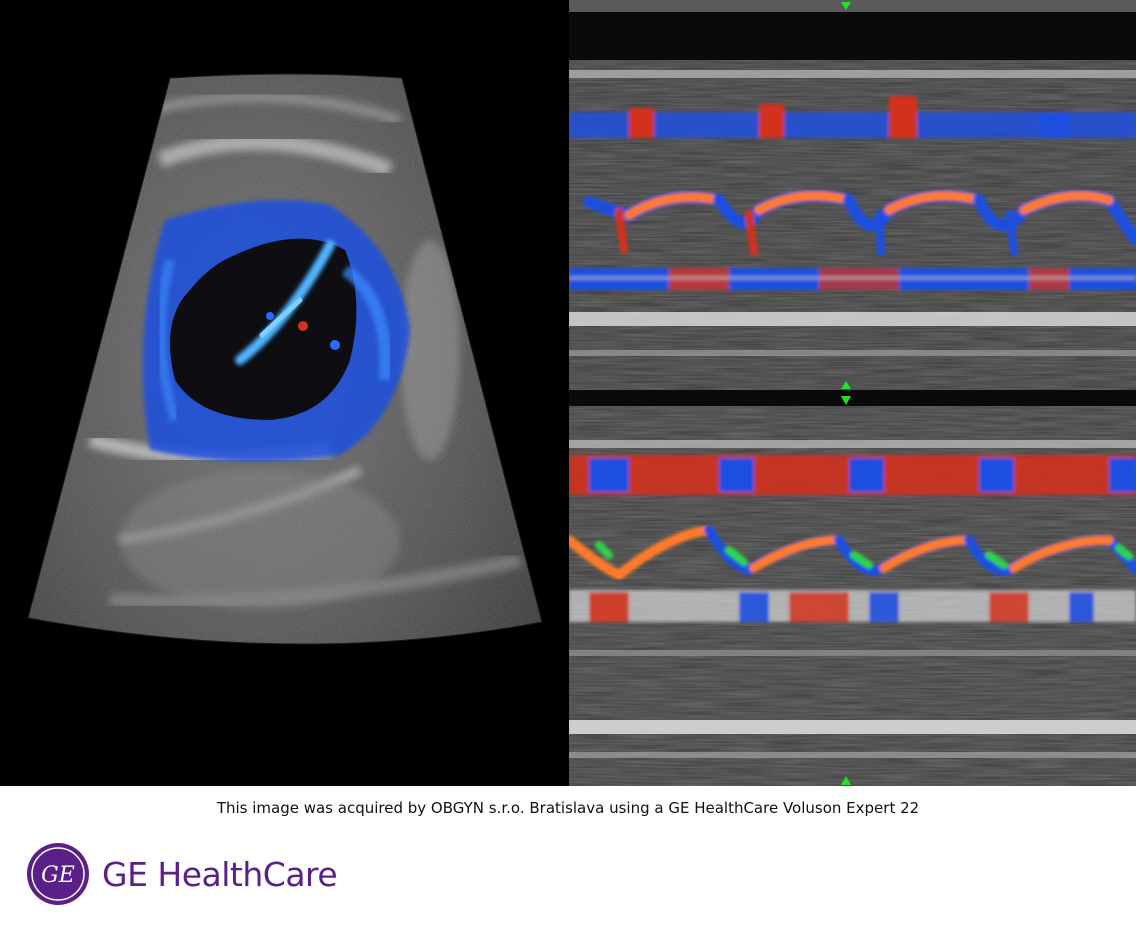 The height and width of the screenshot is (932, 1136). Describe the element at coordinates (220, 874) in the screenshot. I see `brand-name: GE HealthCare` at that location.